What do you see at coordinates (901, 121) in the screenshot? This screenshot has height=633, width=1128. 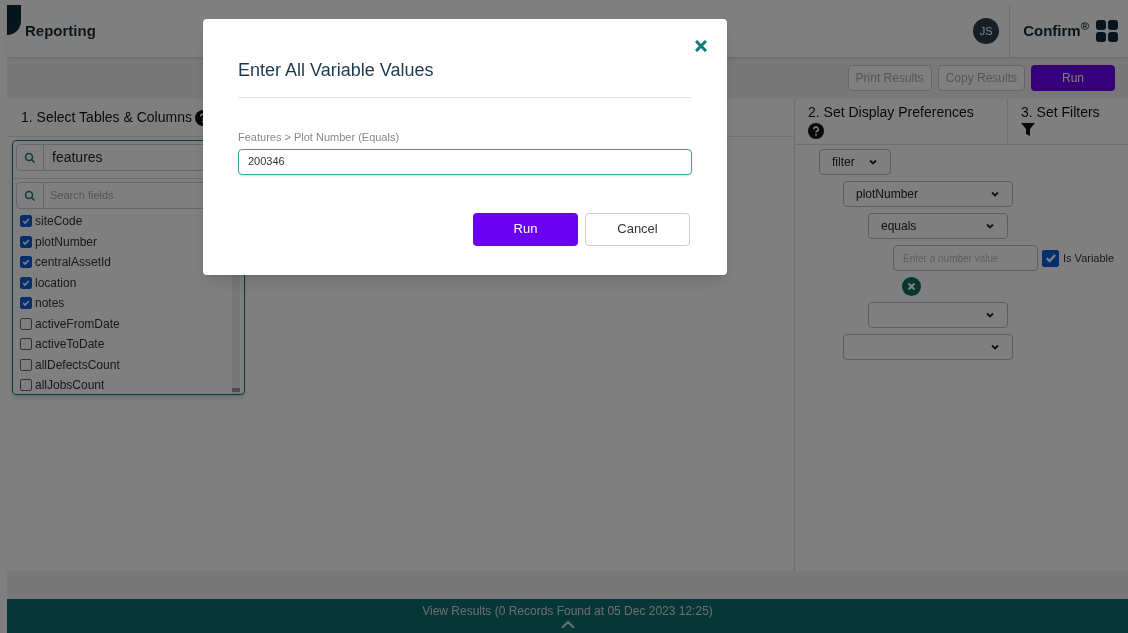 I see `panel-tab: 2. Set Display Preferences` at bounding box center [901, 121].